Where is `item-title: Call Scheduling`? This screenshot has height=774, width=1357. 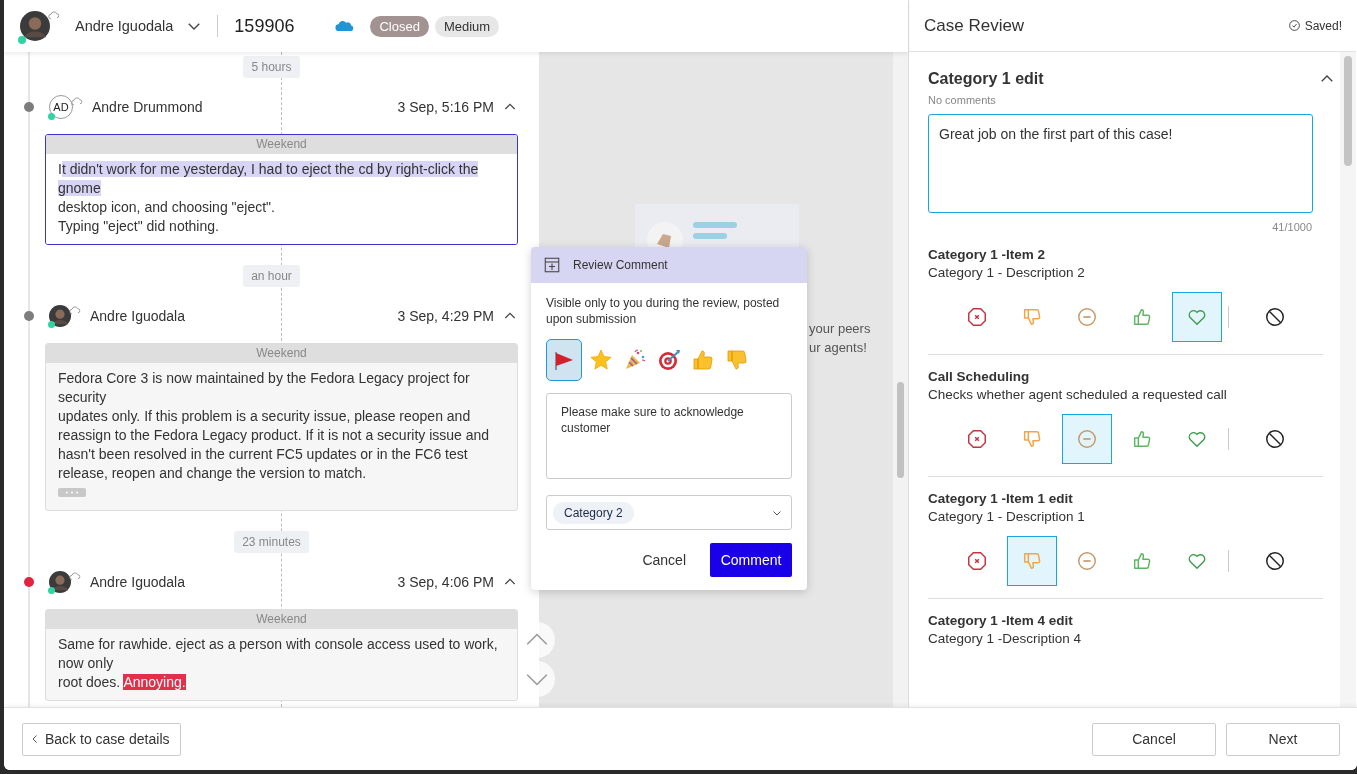 item-title: Call Scheduling is located at coordinates (979, 376).